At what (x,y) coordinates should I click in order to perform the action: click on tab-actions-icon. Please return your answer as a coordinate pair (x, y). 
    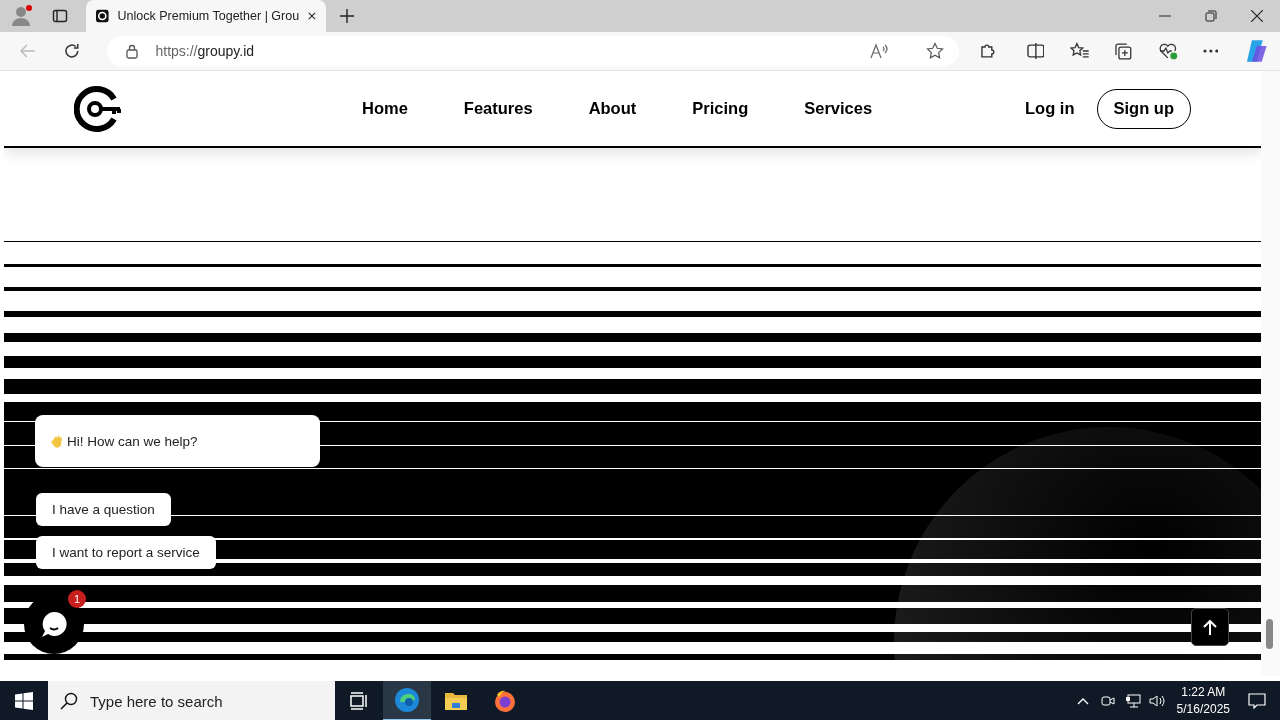
    Looking at the image, I should click on (60, 16).